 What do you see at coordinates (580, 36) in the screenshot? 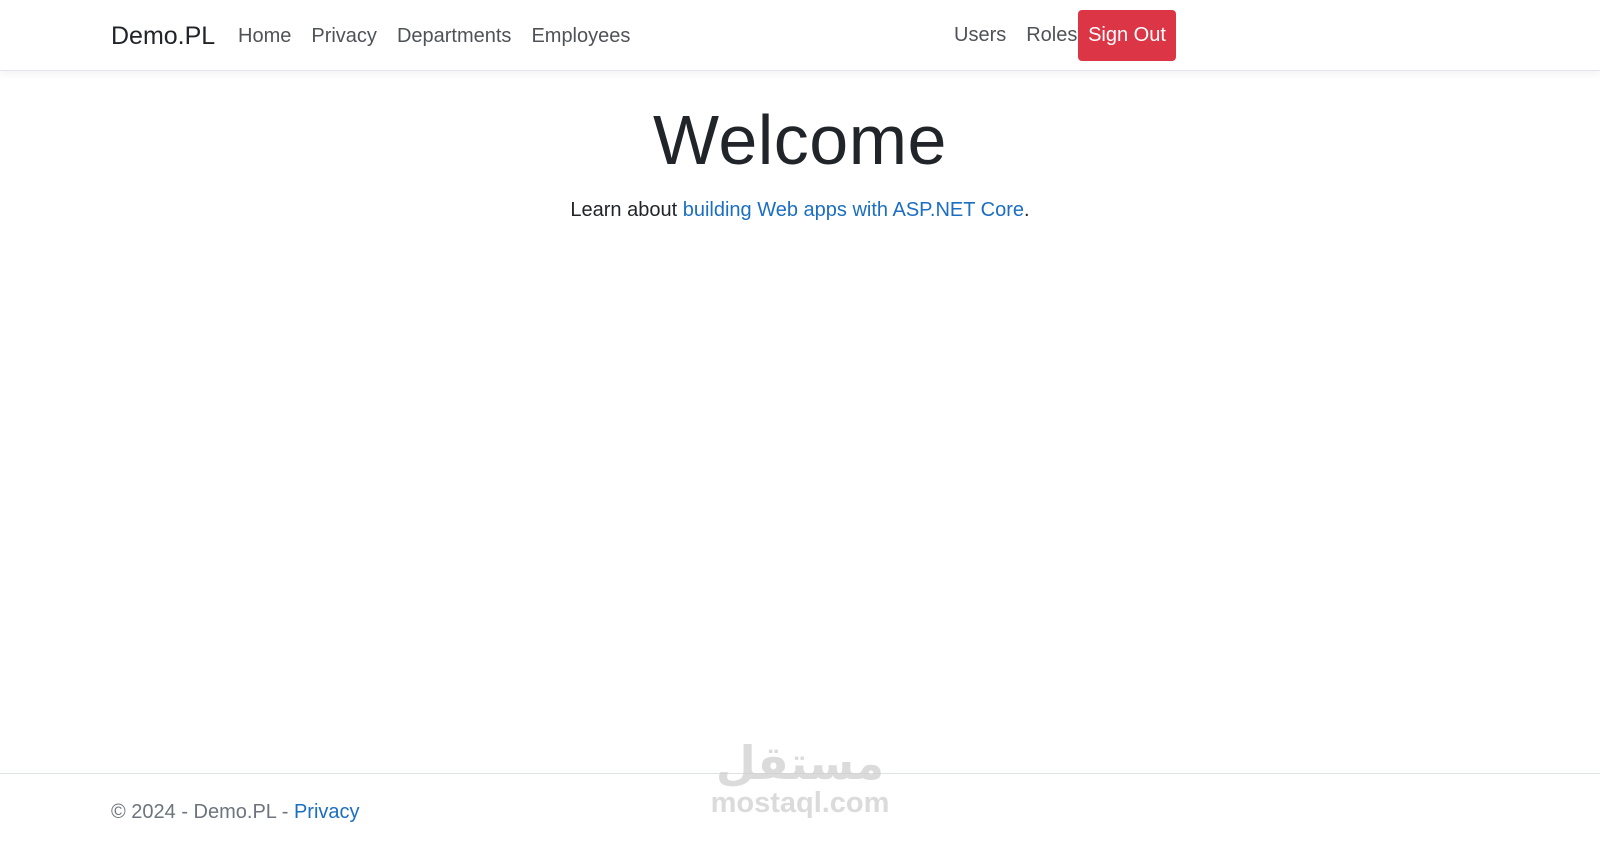
I see `nav-link-employees: Employees` at bounding box center [580, 36].